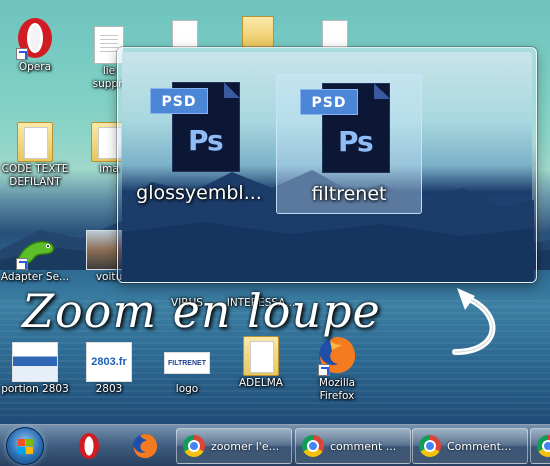 The image size is (550, 466). I want to click on desktop-icon-label: CODE TEXTE DEFILANT, so click(35, 175).